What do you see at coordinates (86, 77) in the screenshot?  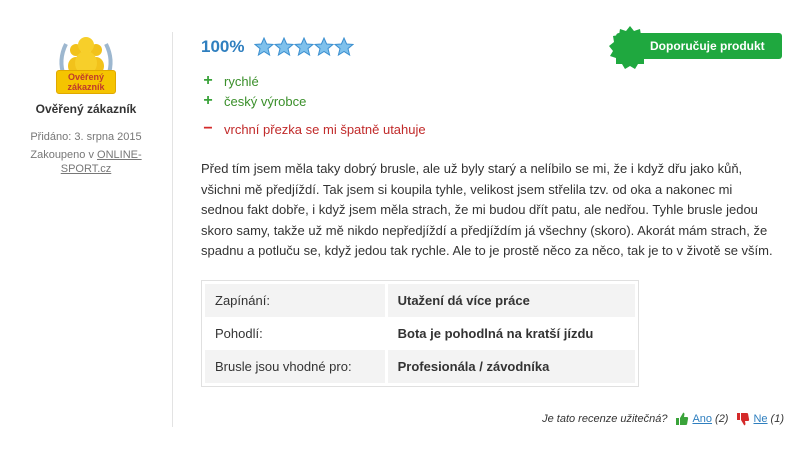 I see `badge-line-1: Ověřený` at bounding box center [86, 77].